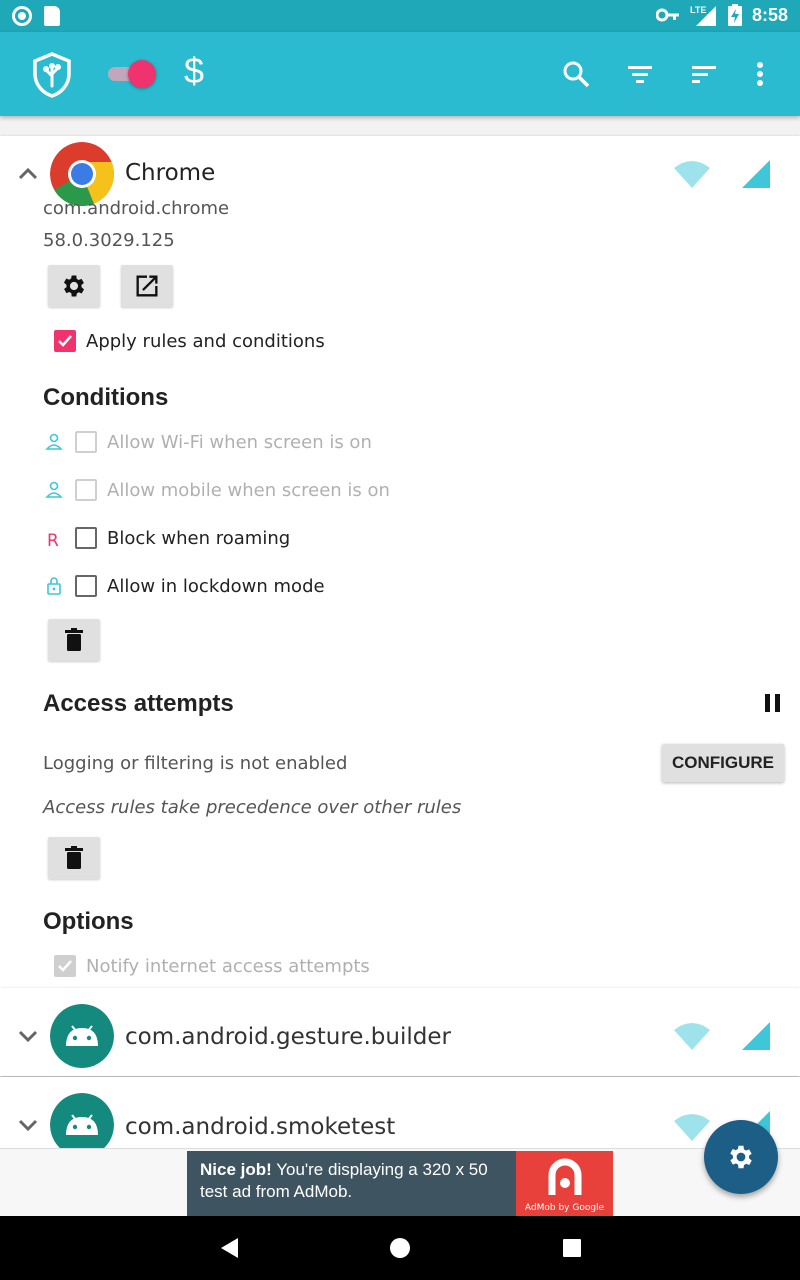 This screenshot has width=800, height=1280. I want to click on allow-mobile-screen-label: Allow mobile when screen is on, so click(248, 490).